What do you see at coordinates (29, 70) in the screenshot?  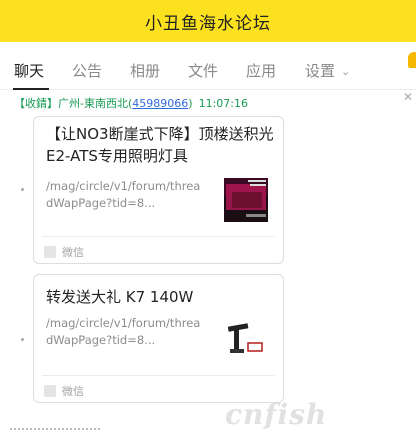 I see `tab-chat: 聊天` at bounding box center [29, 70].